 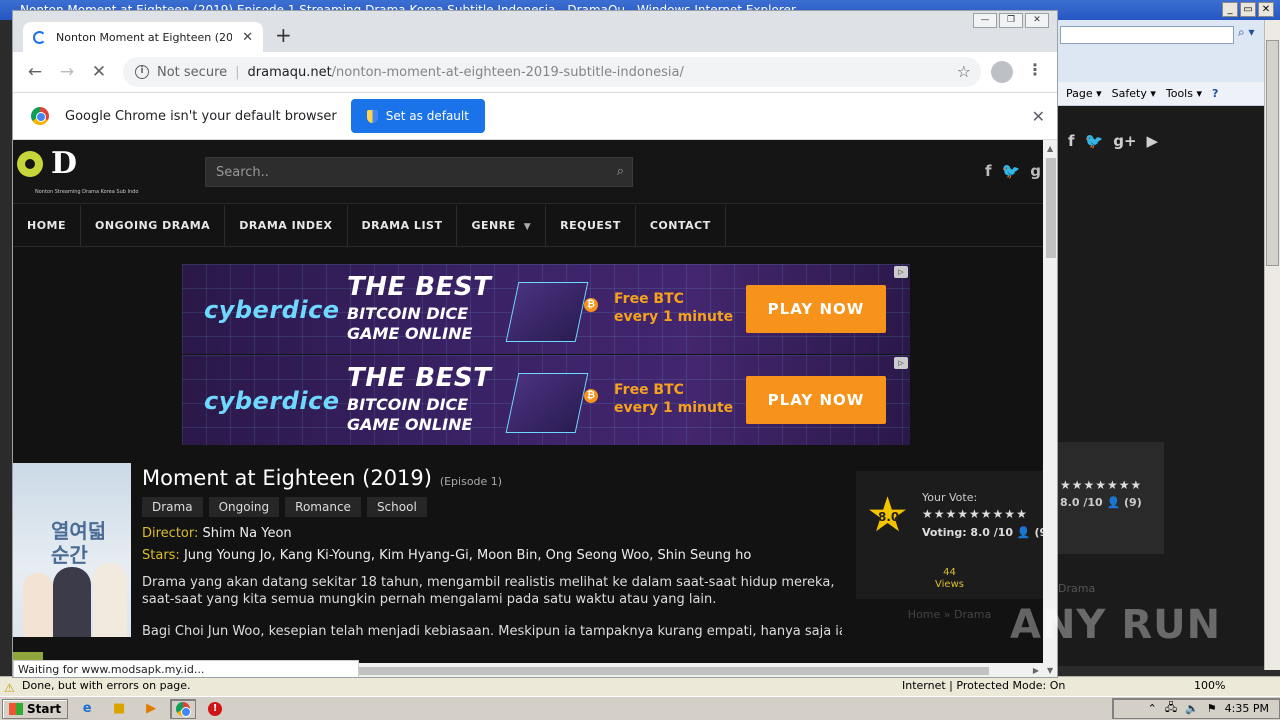 I want to click on stop-loading-icon: ✕, so click(x=99, y=72).